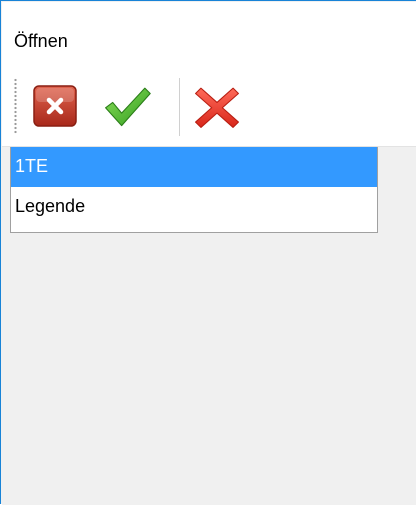 This screenshot has height=505, width=416. Describe the element at coordinates (41, 41) in the screenshot. I see `window-title: Öffnen` at that location.